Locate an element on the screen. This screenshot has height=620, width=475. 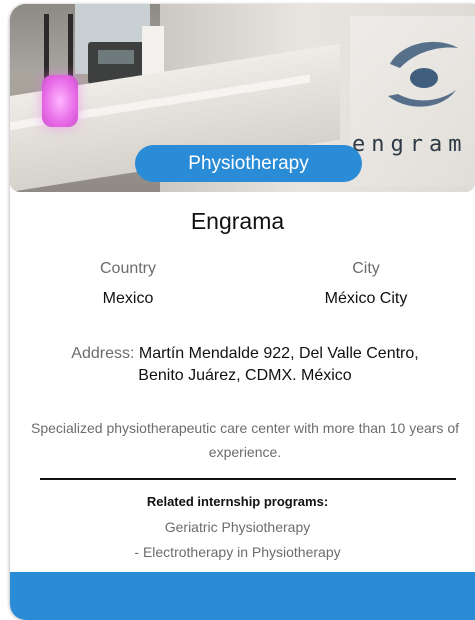
photo-machine-screen is located at coordinates (116, 57).